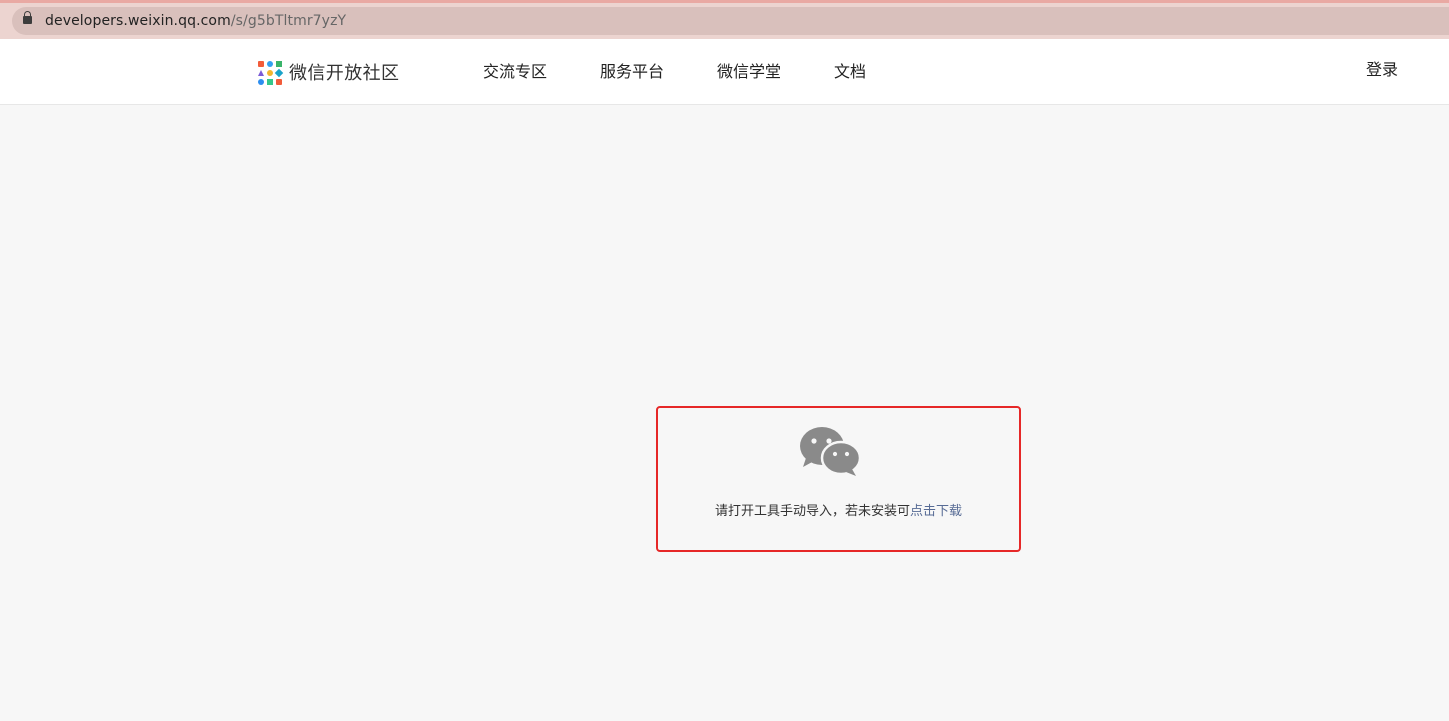 The width and height of the screenshot is (1449, 721). I want to click on logo-icon, so click(271, 72).